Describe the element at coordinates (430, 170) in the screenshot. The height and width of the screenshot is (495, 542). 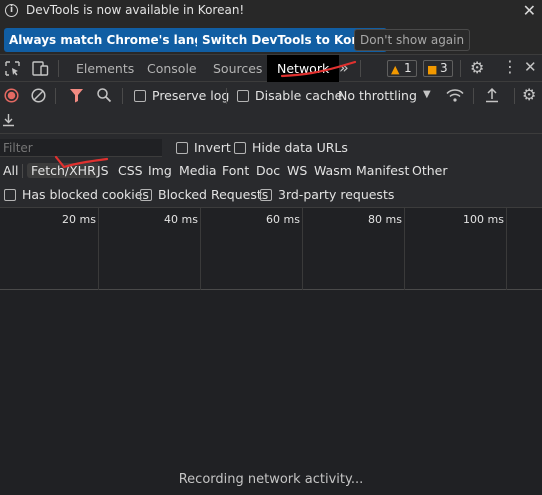
I see `type-filter-other: Other` at that location.